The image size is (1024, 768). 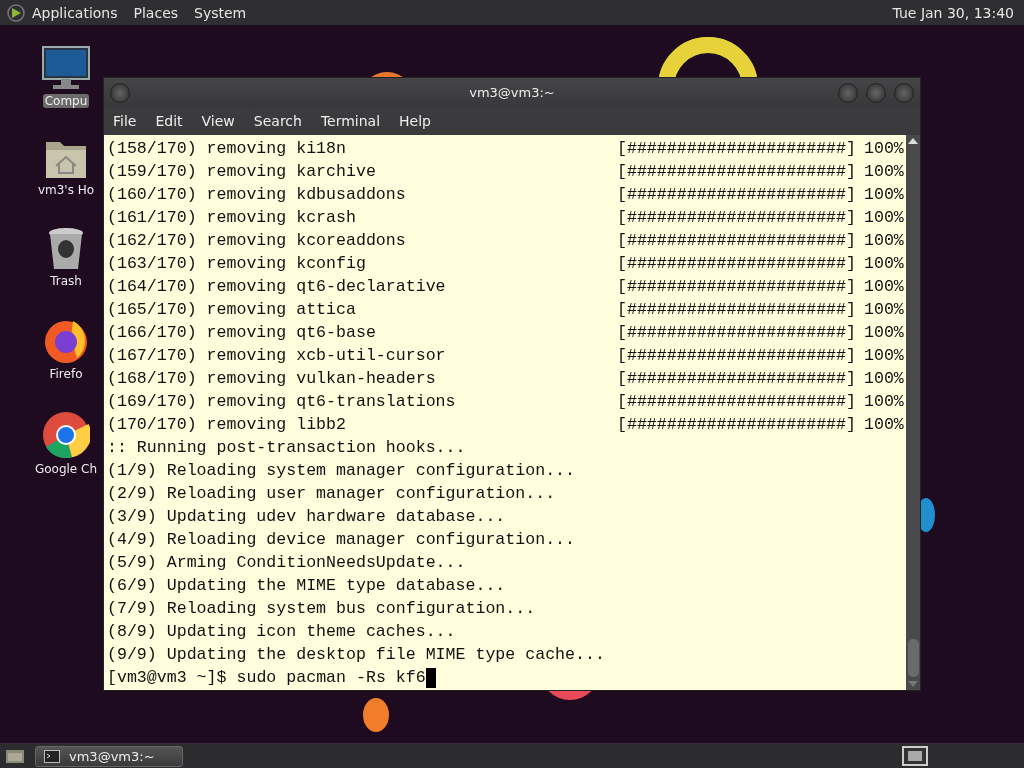 I want to click on clock: Tue Jan 30, 13:40, so click(x=953, y=12).